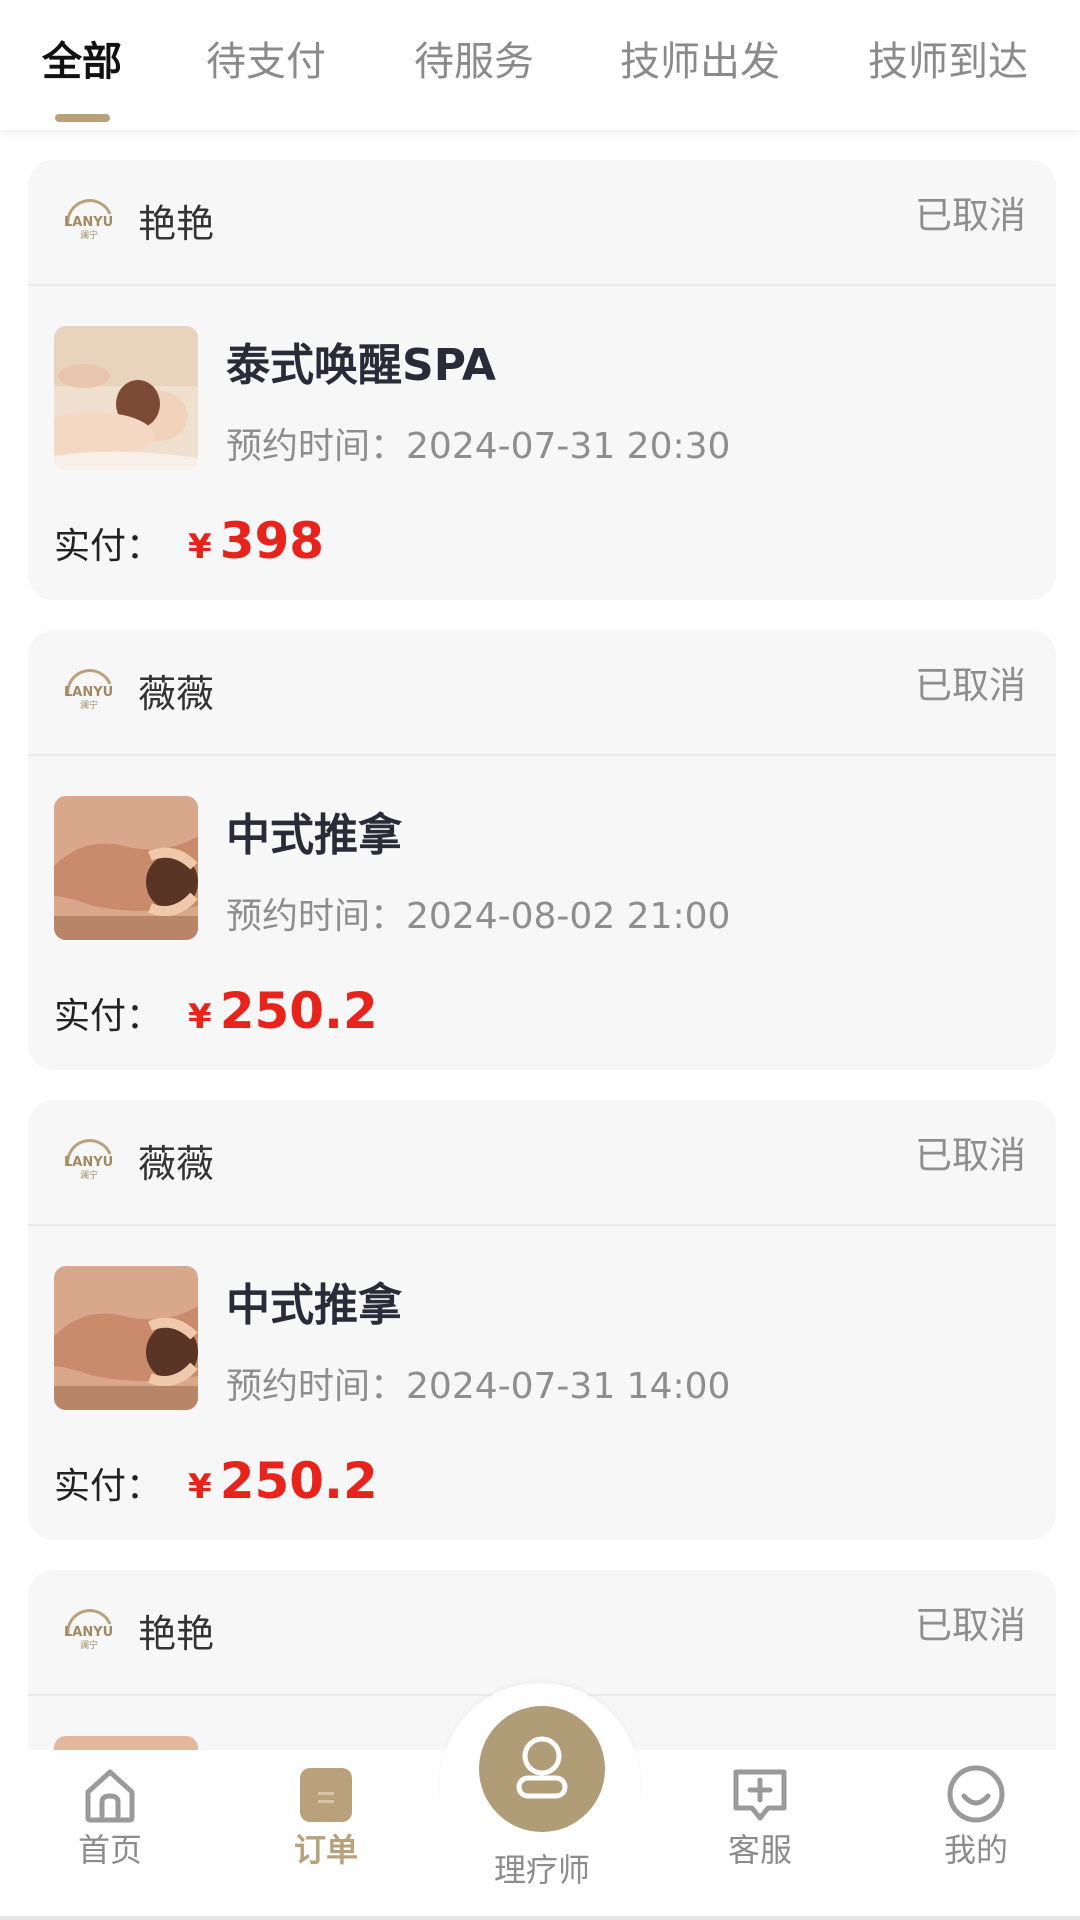  Describe the element at coordinates (474, 62) in the screenshot. I see `tab-pending-service: 待服务` at that location.